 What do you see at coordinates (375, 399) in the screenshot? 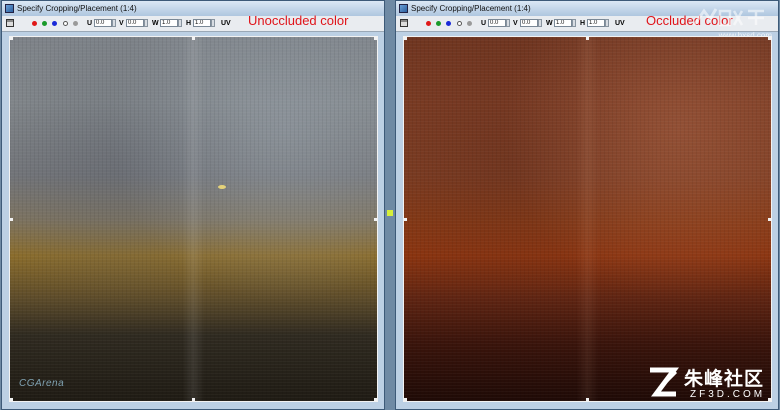
I see `crop-handle-bottom-right` at bounding box center [375, 399].